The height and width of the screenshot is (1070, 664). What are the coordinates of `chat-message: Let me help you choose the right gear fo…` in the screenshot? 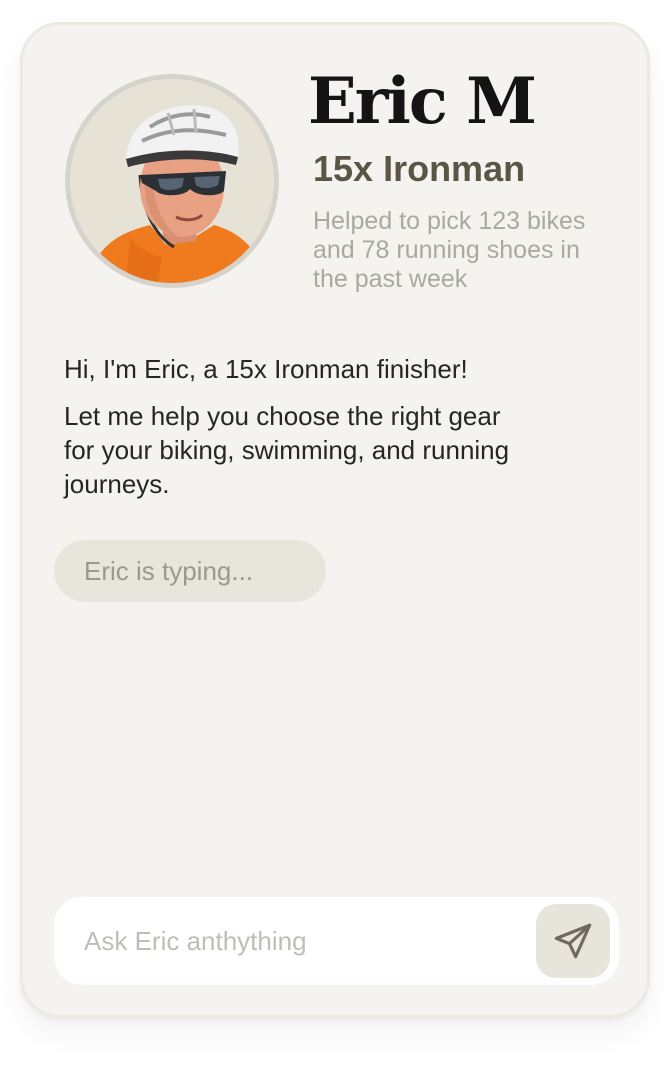 It's located at (334, 450).